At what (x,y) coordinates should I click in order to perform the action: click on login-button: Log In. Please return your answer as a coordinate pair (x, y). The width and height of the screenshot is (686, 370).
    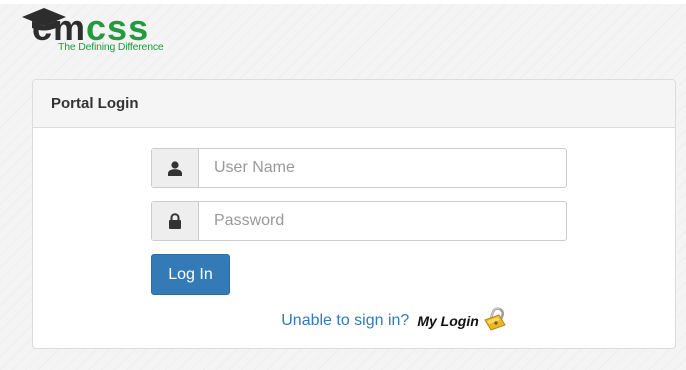
    Looking at the image, I should click on (190, 274).